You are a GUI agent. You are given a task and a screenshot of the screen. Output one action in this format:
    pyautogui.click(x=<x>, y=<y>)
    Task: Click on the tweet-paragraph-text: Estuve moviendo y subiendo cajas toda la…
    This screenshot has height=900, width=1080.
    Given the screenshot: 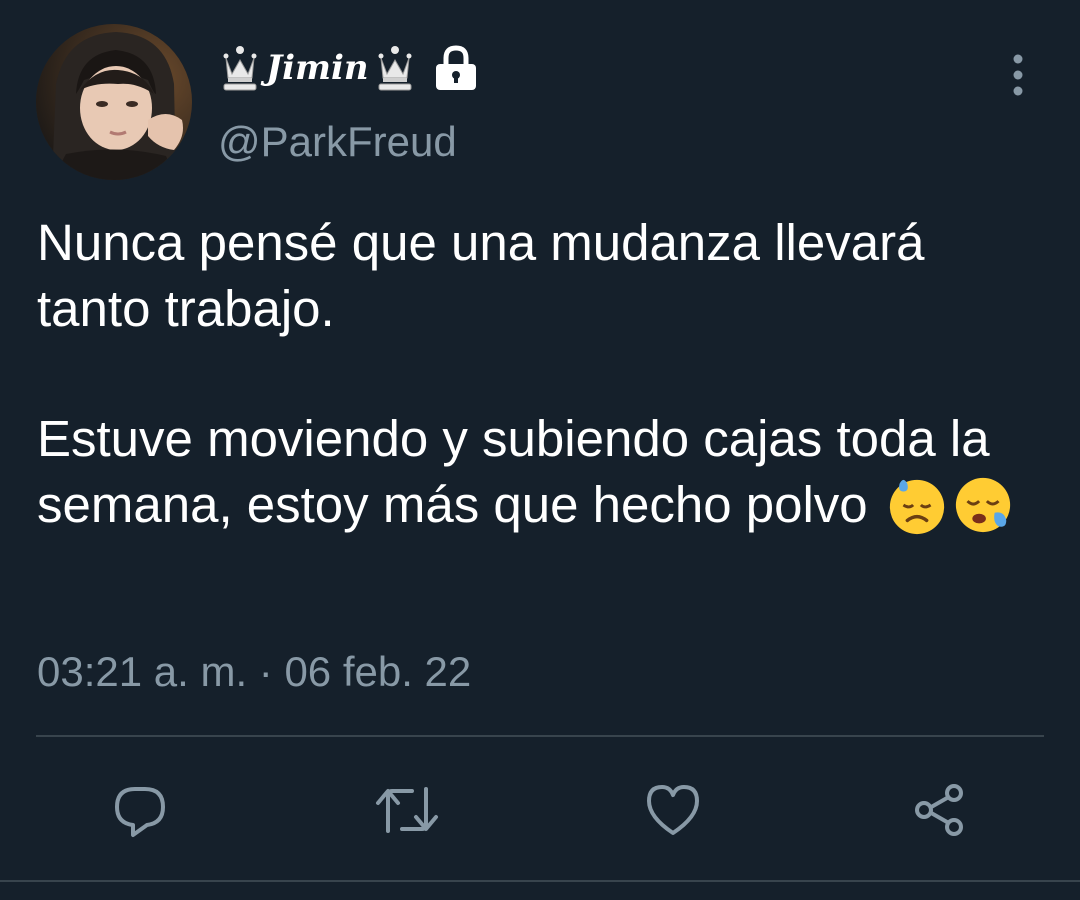 What is the action you would take?
    pyautogui.click(x=513, y=471)
    